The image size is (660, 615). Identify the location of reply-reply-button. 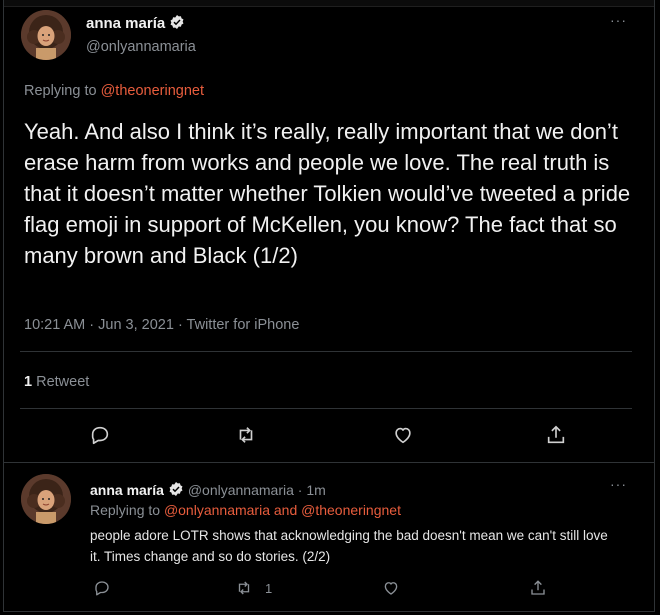
(102, 588).